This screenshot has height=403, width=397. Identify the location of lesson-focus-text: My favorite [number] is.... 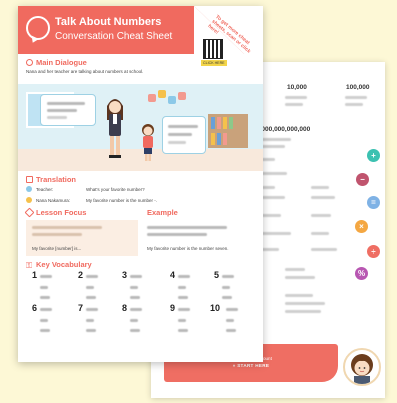
(57, 248).